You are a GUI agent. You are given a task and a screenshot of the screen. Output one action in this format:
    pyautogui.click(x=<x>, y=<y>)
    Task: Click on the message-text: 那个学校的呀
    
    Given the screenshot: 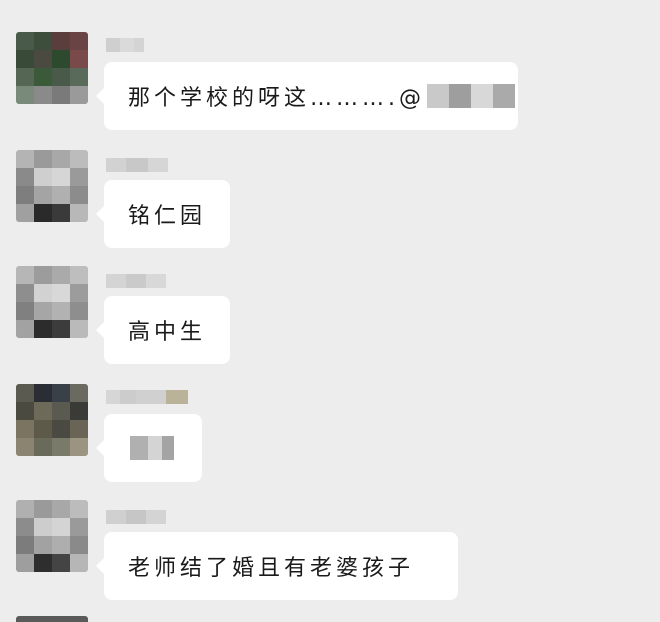 What is the action you would take?
    pyautogui.click(x=206, y=98)
    